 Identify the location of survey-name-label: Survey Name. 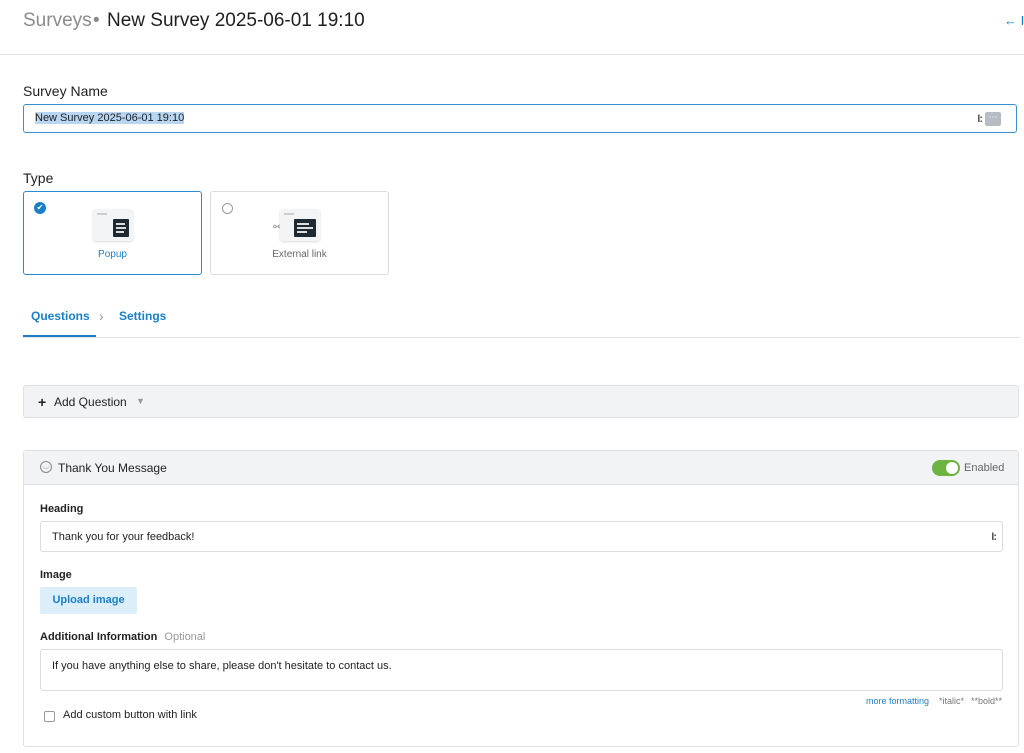
(65, 91).